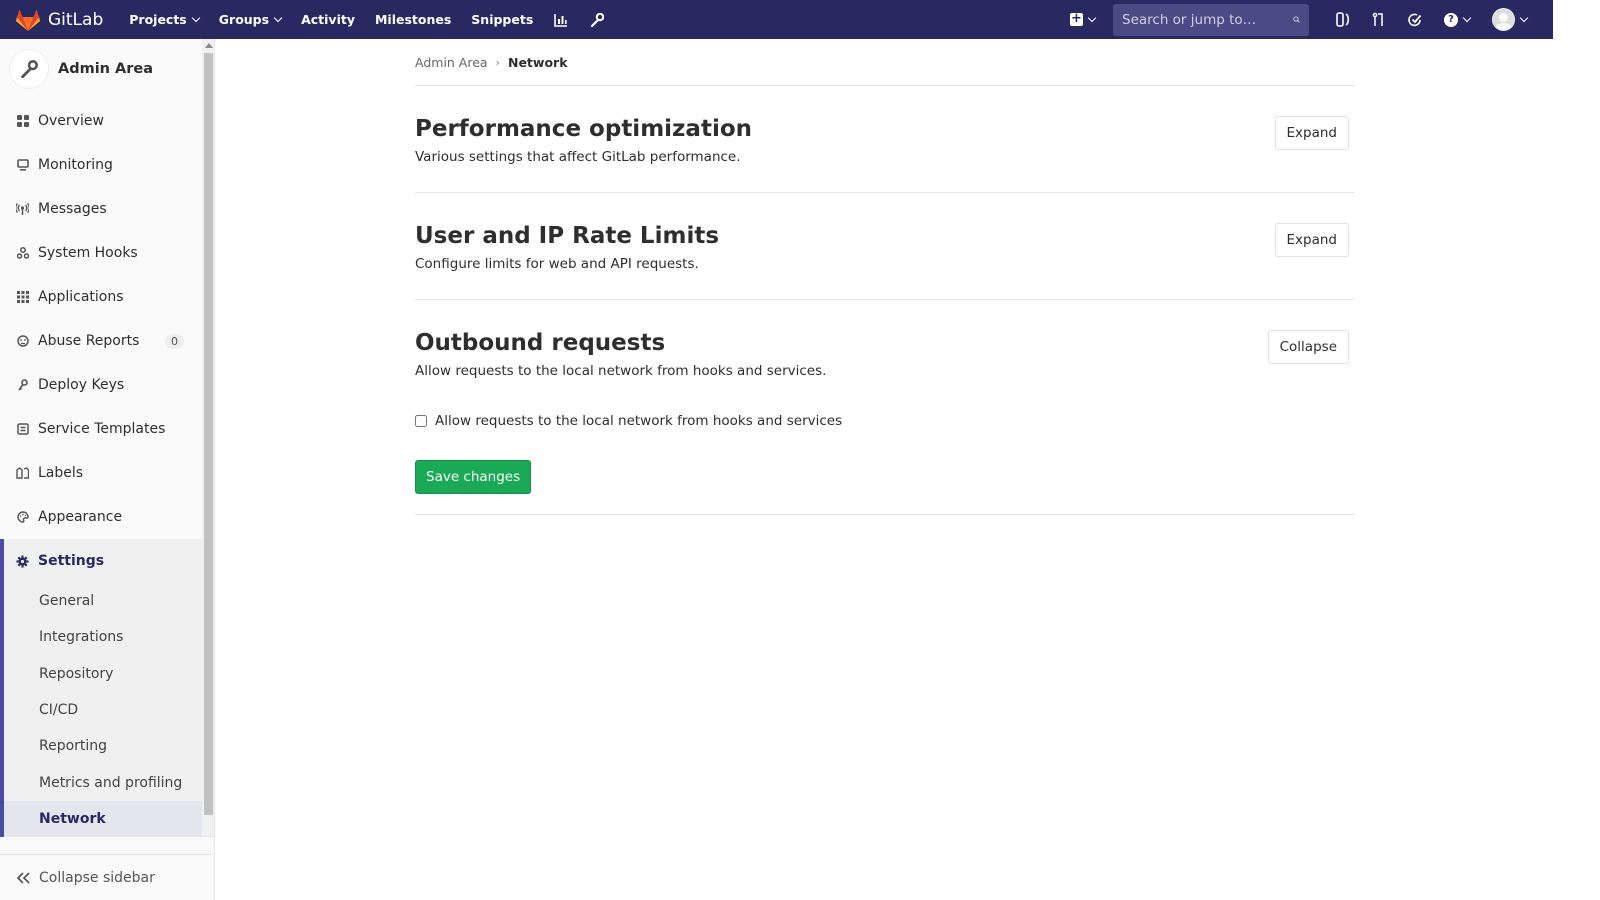 Image resolution: width=1600 pixels, height=900 pixels. What do you see at coordinates (540, 343) in the screenshot?
I see `section-title: Outbound requests` at bounding box center [540, 343].